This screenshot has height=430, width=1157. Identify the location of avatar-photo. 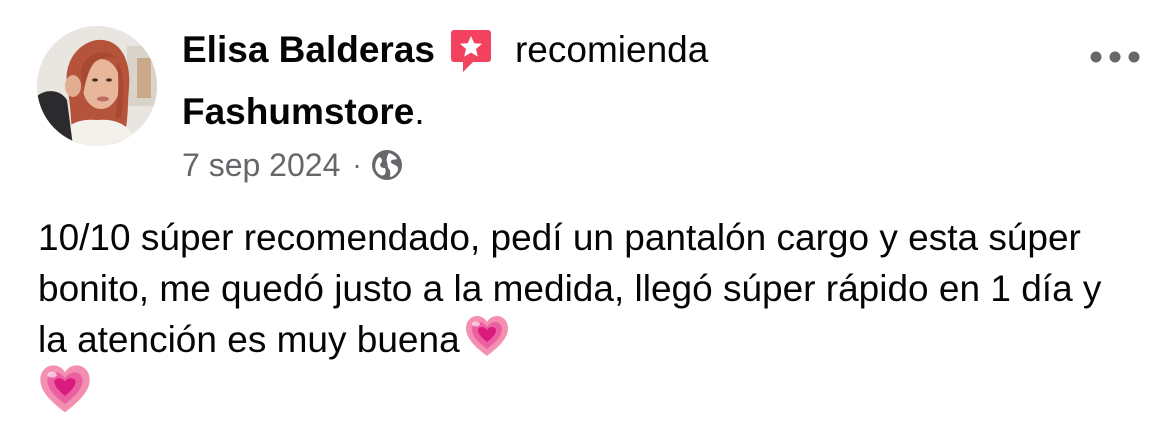
(97, 86).